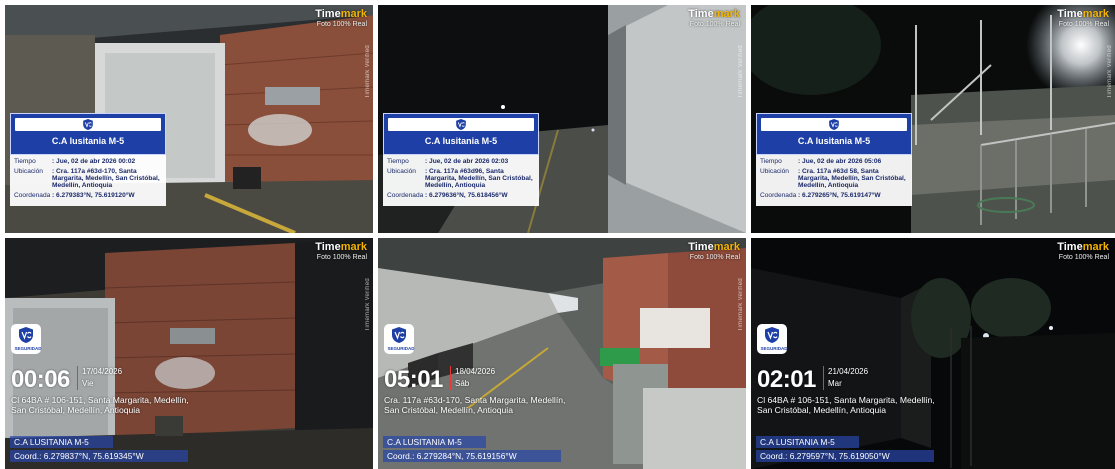 Image resolution: width=1115 pixels, height=469 pixels. Describe the element at coordinates (413, 379) in the screenshot. I see `clock-time: 05:01` at that location.